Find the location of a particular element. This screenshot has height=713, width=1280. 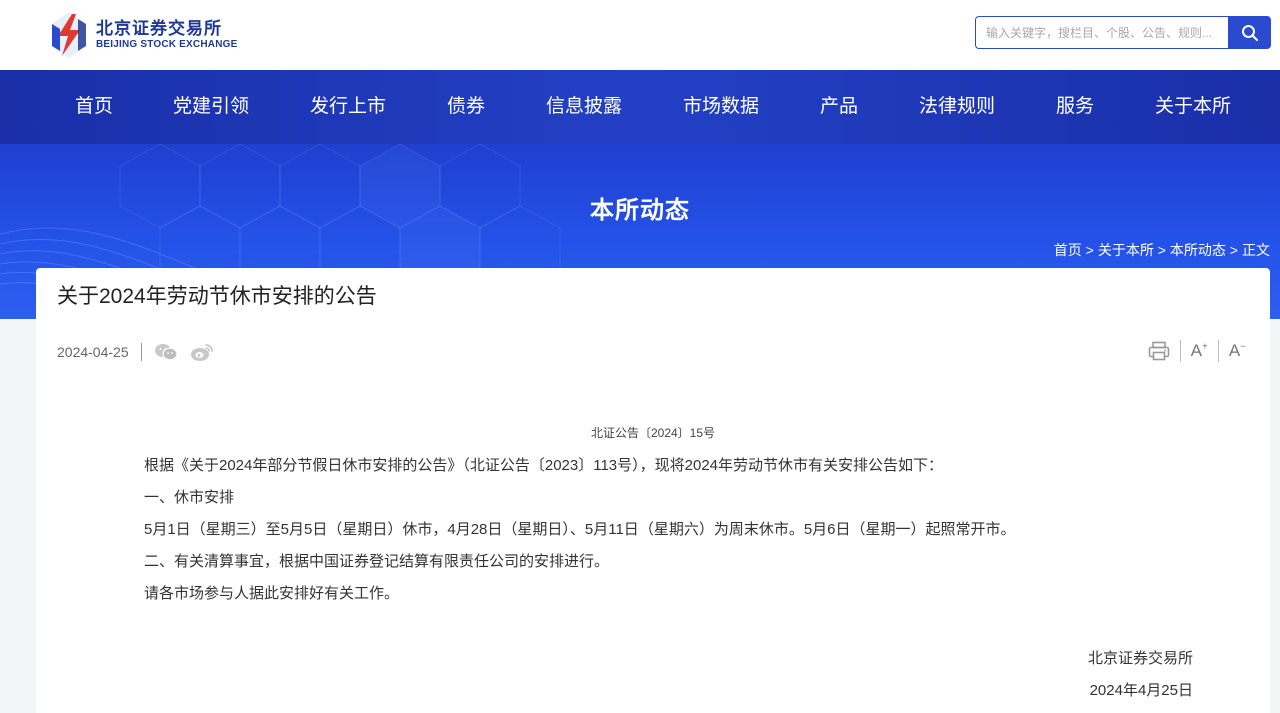

paragraph: 二、有关清算事宜，根据中国证券登记结算有限责任公司的安排进行。 is located at coordinates (377, 561).